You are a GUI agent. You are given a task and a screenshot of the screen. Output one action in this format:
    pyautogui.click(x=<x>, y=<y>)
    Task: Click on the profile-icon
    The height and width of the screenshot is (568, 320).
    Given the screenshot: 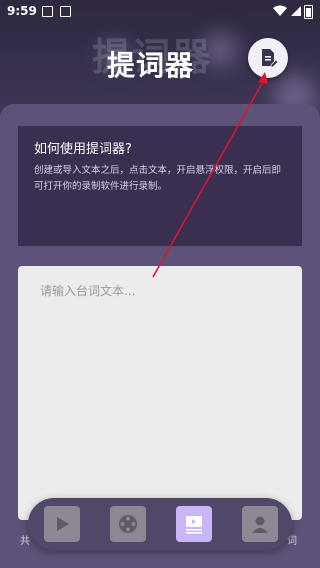 What is the action you would take?
    pyautogui.click(x=260, y=524)
    